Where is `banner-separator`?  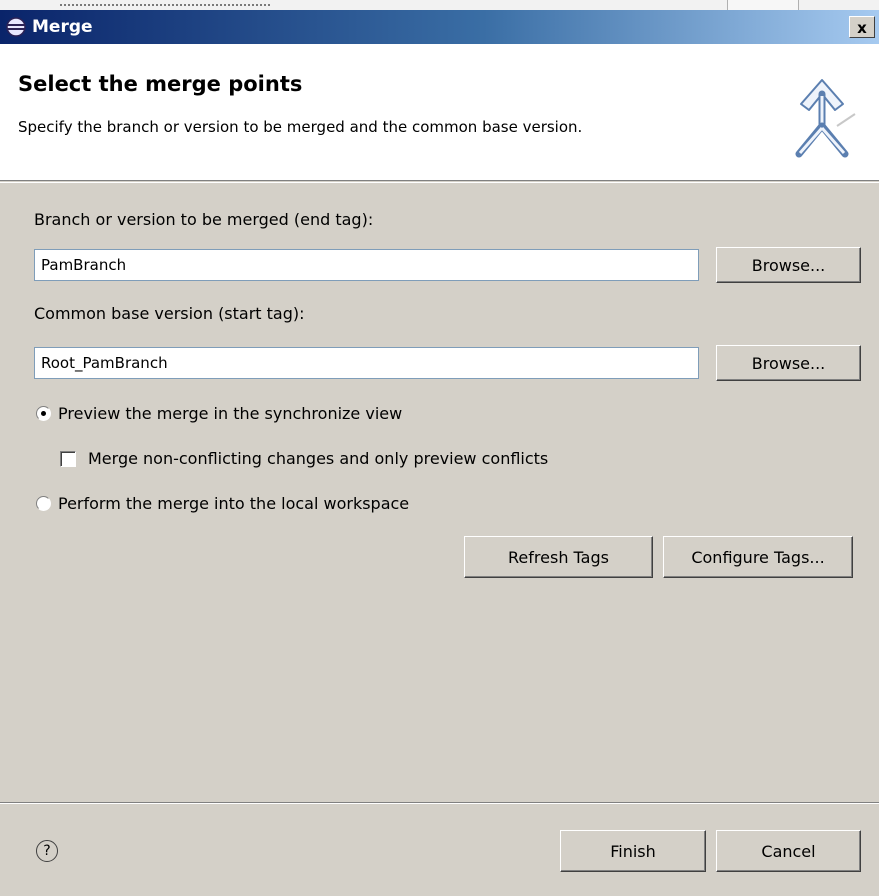 banner-separator is located at coordinates (439, 182).